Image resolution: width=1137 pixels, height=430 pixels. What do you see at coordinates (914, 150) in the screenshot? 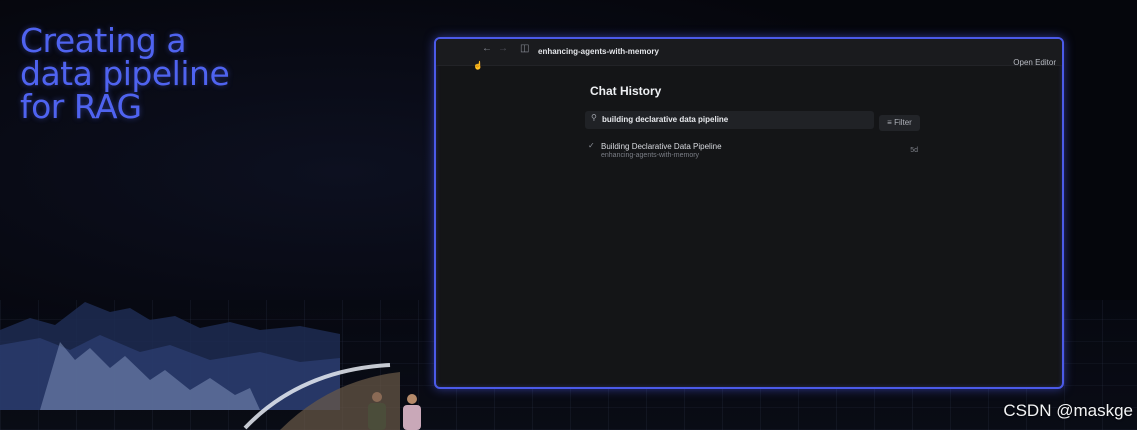
I see `result-age: 5d` at bounding box center [914, 150].